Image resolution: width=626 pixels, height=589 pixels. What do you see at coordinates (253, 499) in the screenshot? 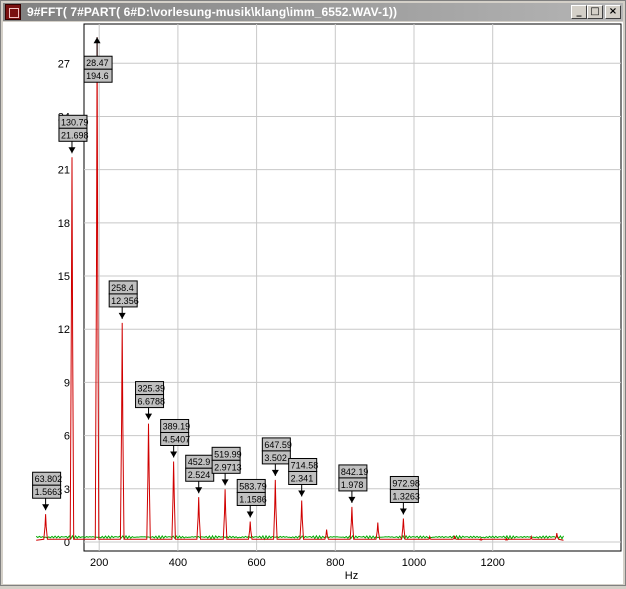
I see `peak-label-y: 1.1586` at bounding box center [253, 499].